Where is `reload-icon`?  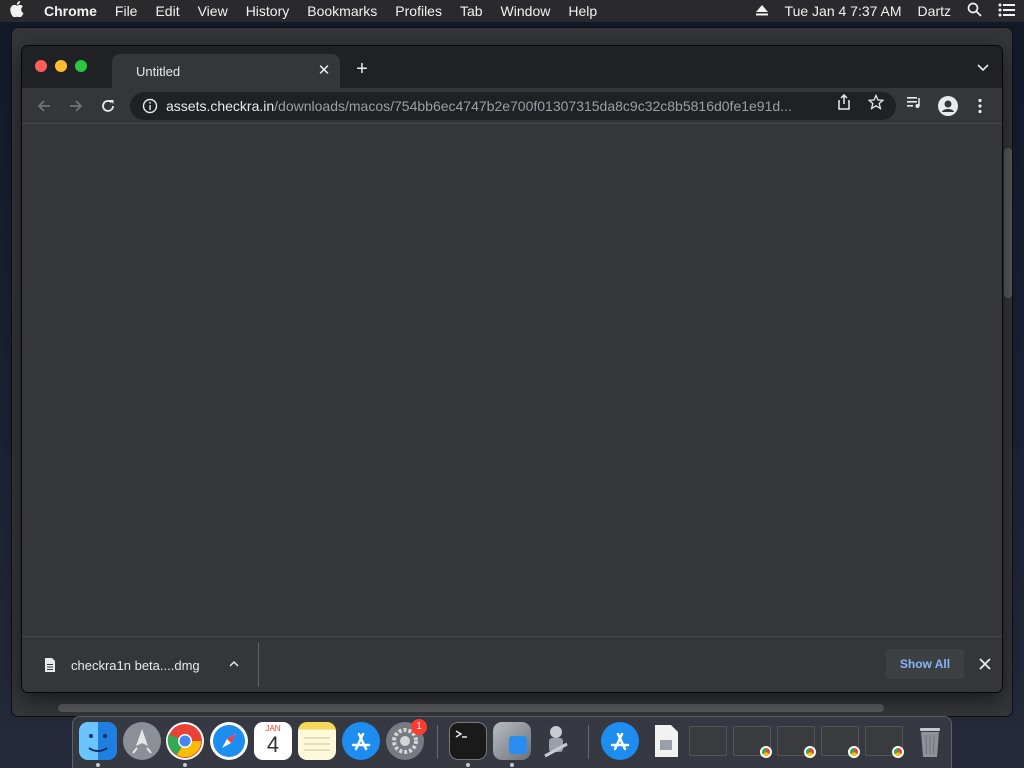 reload-icon is located at coordinates (108, 106).